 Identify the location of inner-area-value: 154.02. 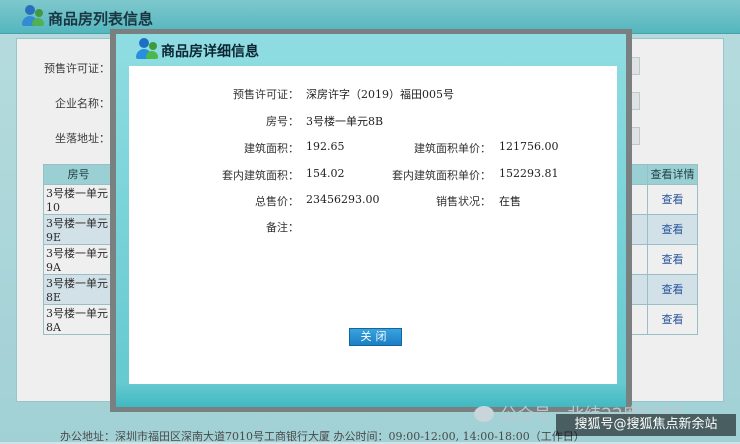
(325, 173).